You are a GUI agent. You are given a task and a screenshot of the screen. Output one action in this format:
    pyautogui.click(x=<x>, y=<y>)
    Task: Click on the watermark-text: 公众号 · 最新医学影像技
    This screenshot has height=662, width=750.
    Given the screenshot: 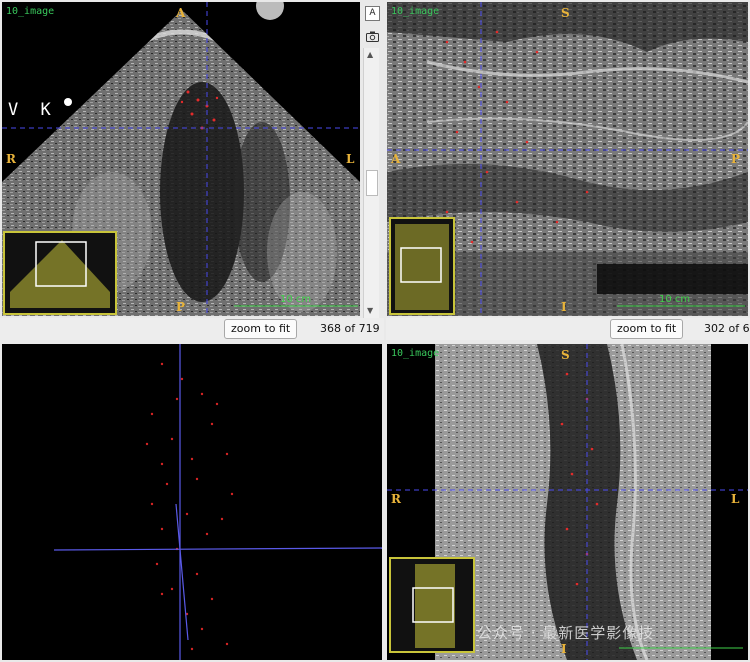 What is the action you would take?
    pyautogui.click(x=566, y=633)
    